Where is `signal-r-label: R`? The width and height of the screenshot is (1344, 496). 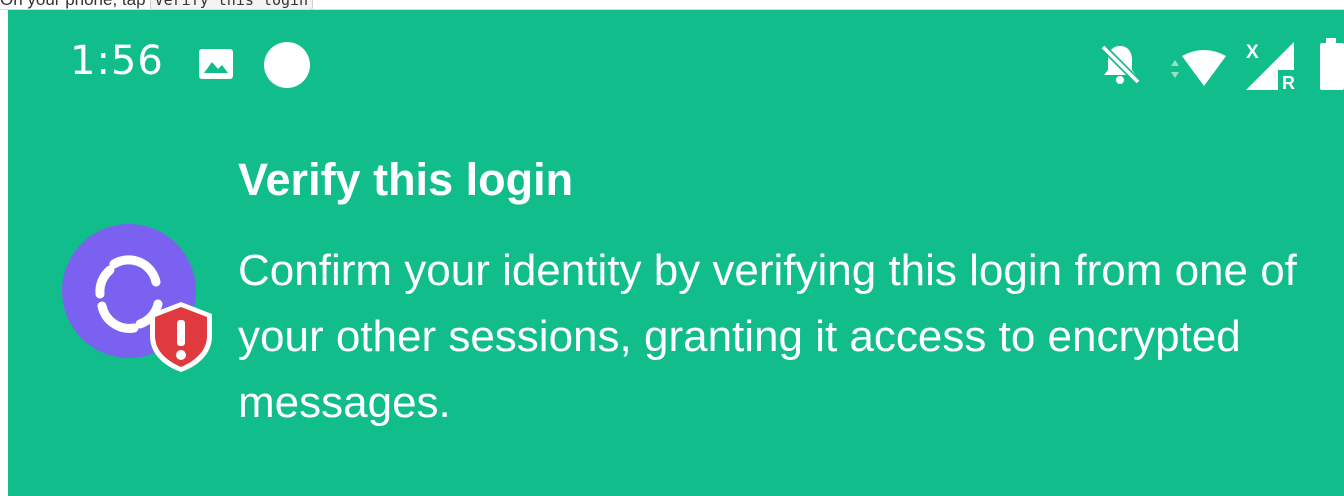
signal-r-label: R is located at coordinates (1288, 82).